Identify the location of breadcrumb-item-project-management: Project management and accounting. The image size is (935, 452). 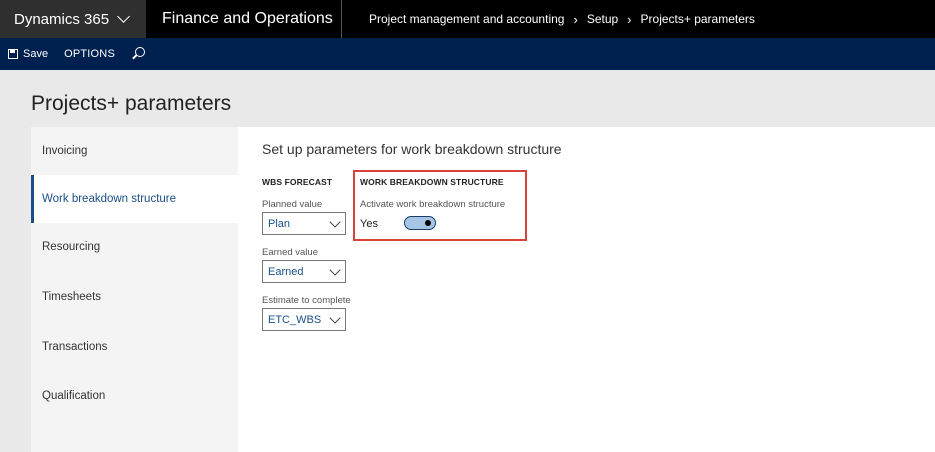
(466, 19).